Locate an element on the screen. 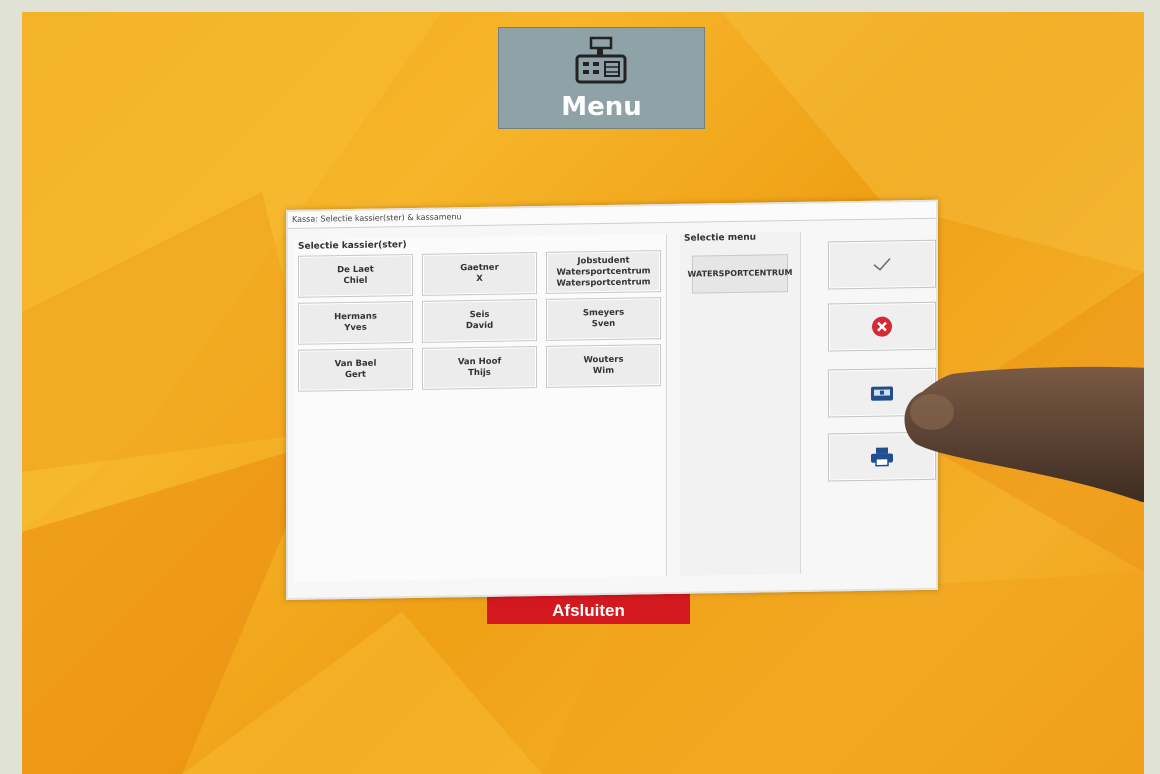 Image resolution: width=1160 pixels, height=774 pixels. cashier-button: Smeyers Sven is located at coordinates (603, 319).